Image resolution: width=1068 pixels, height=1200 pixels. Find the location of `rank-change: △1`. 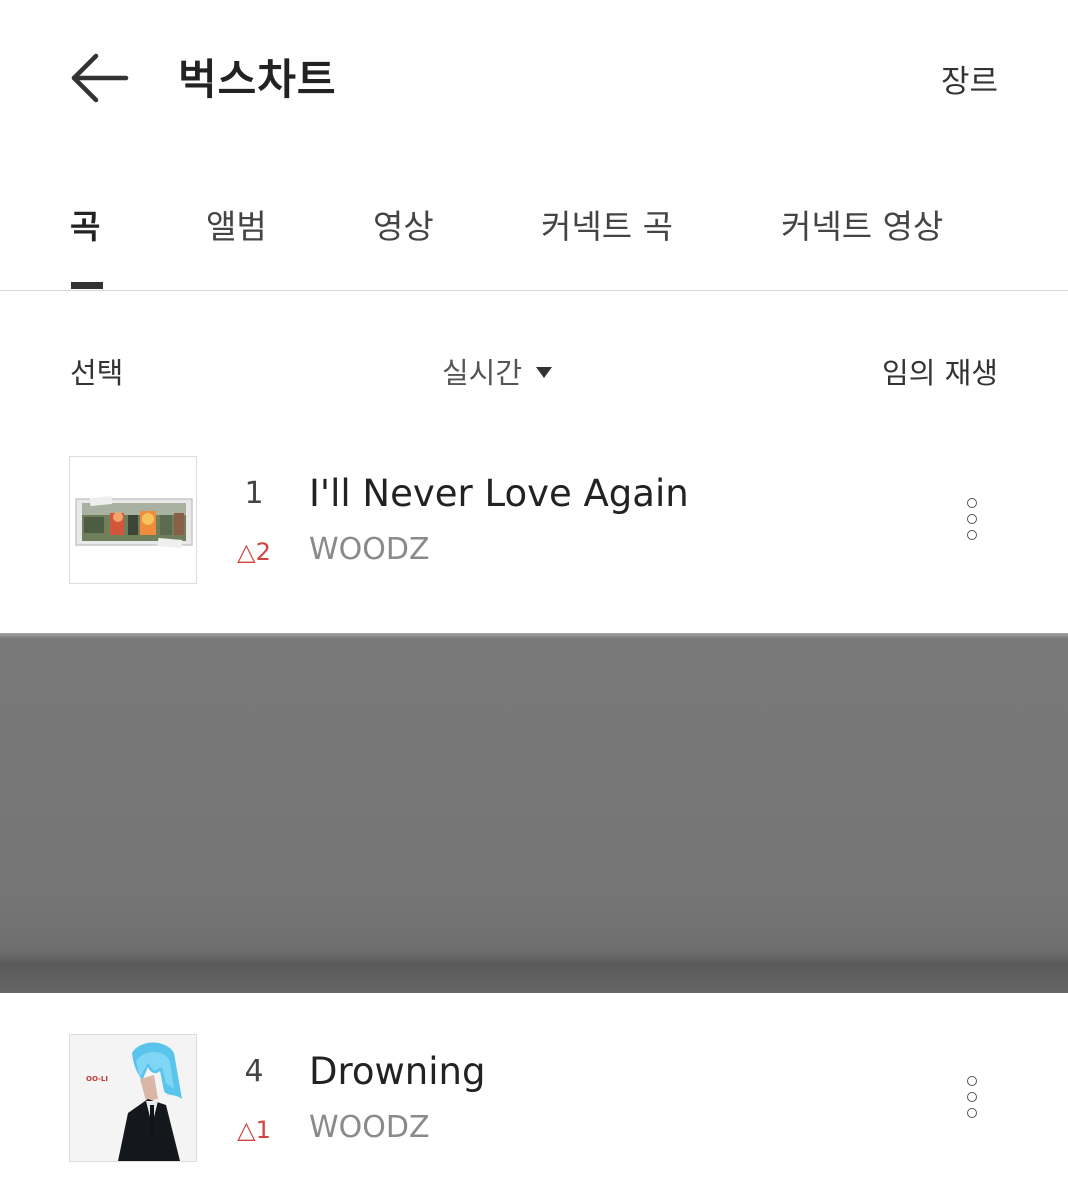

rank-change: △1 is located at coordinates (254, 1130).